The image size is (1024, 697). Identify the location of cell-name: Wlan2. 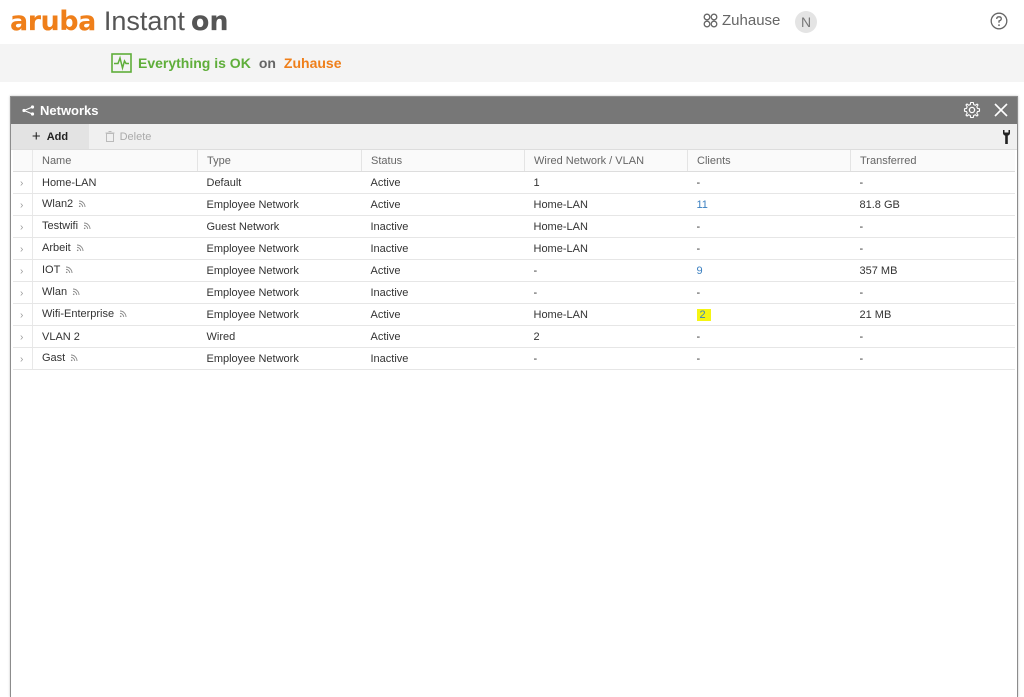
(115, 204).